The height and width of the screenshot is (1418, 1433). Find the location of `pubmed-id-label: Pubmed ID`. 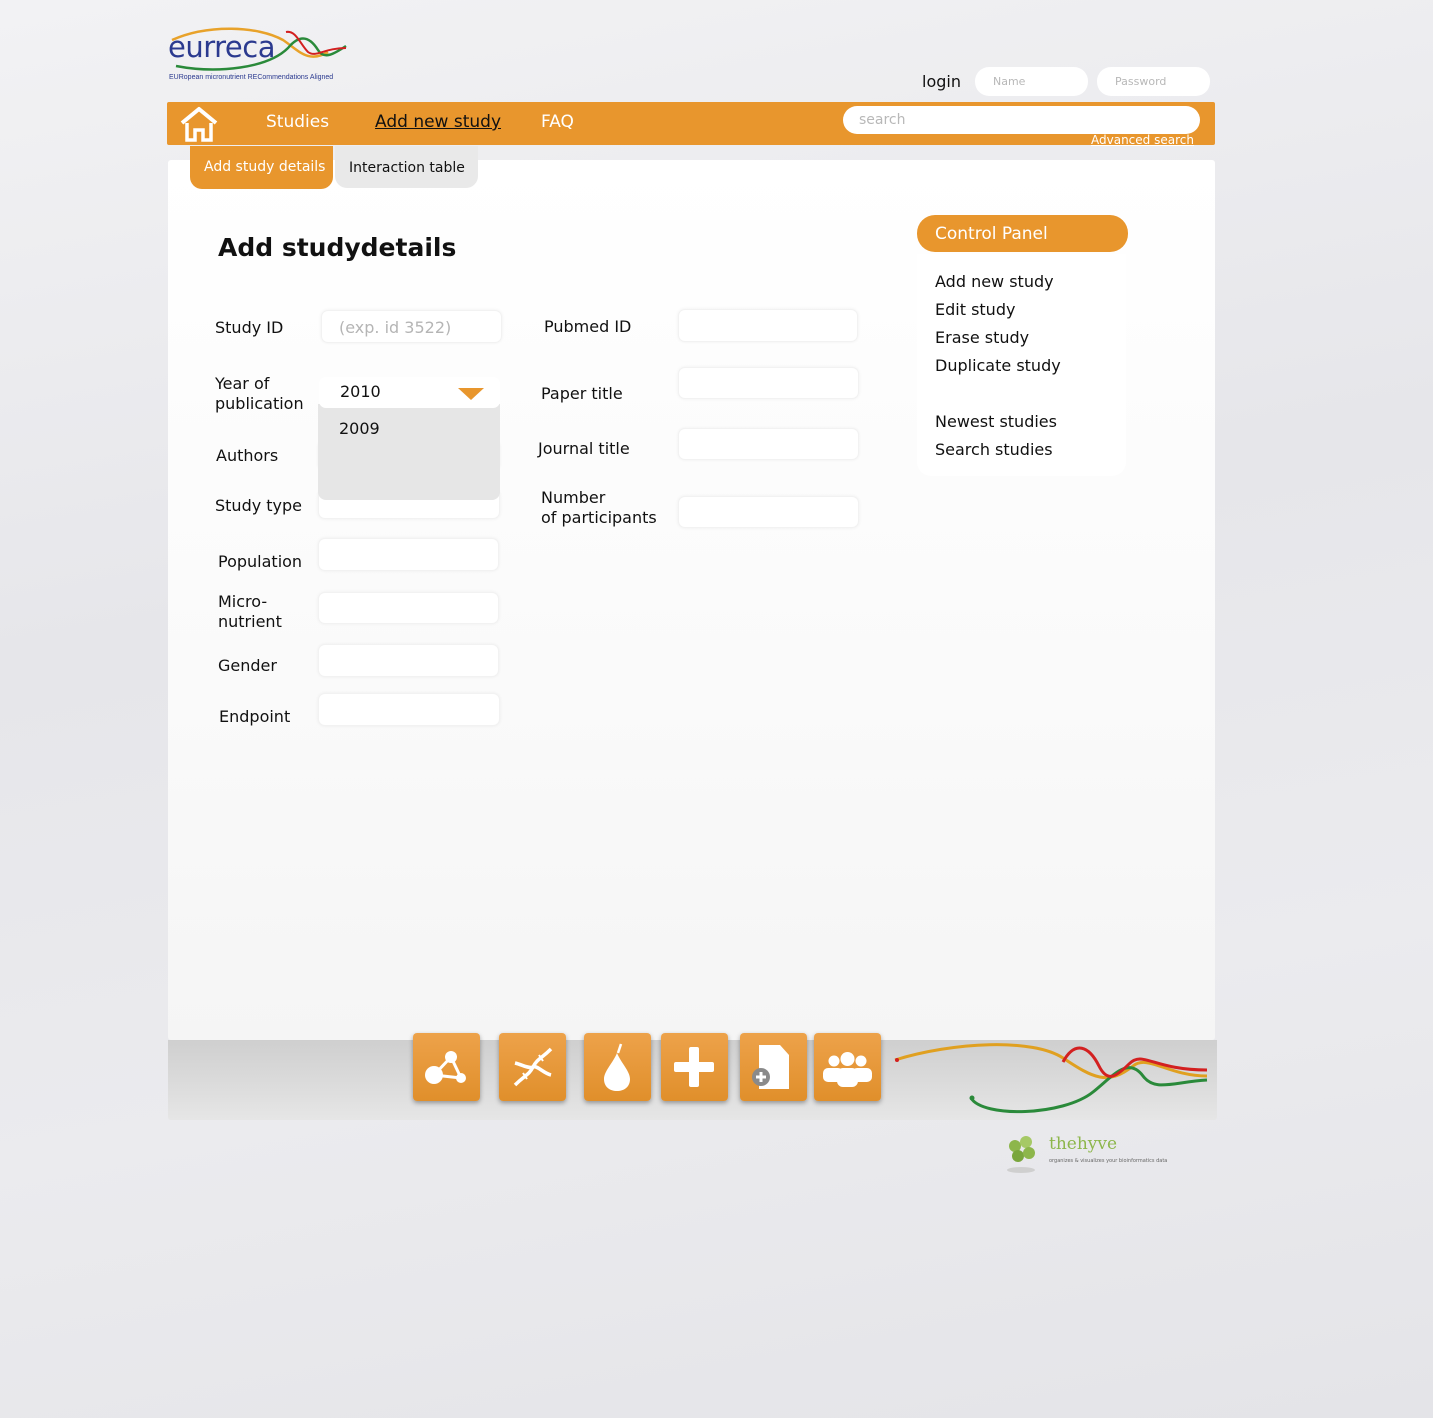

pubmed-id-label: Pubmed ID is located at coordinates (588, 326).